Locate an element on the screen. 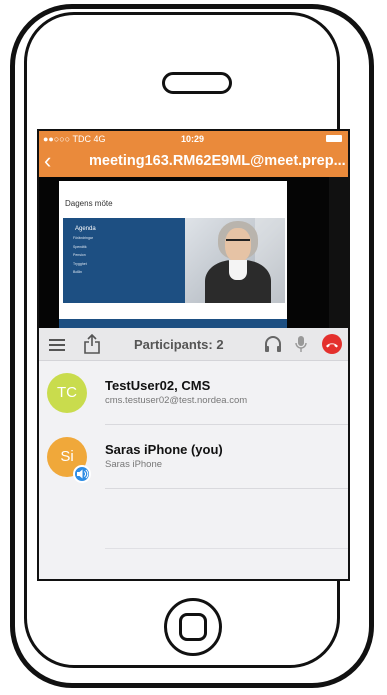 The image size is (387, 695). participant-device: Saras iPhone is located at coordinates (134, 464).